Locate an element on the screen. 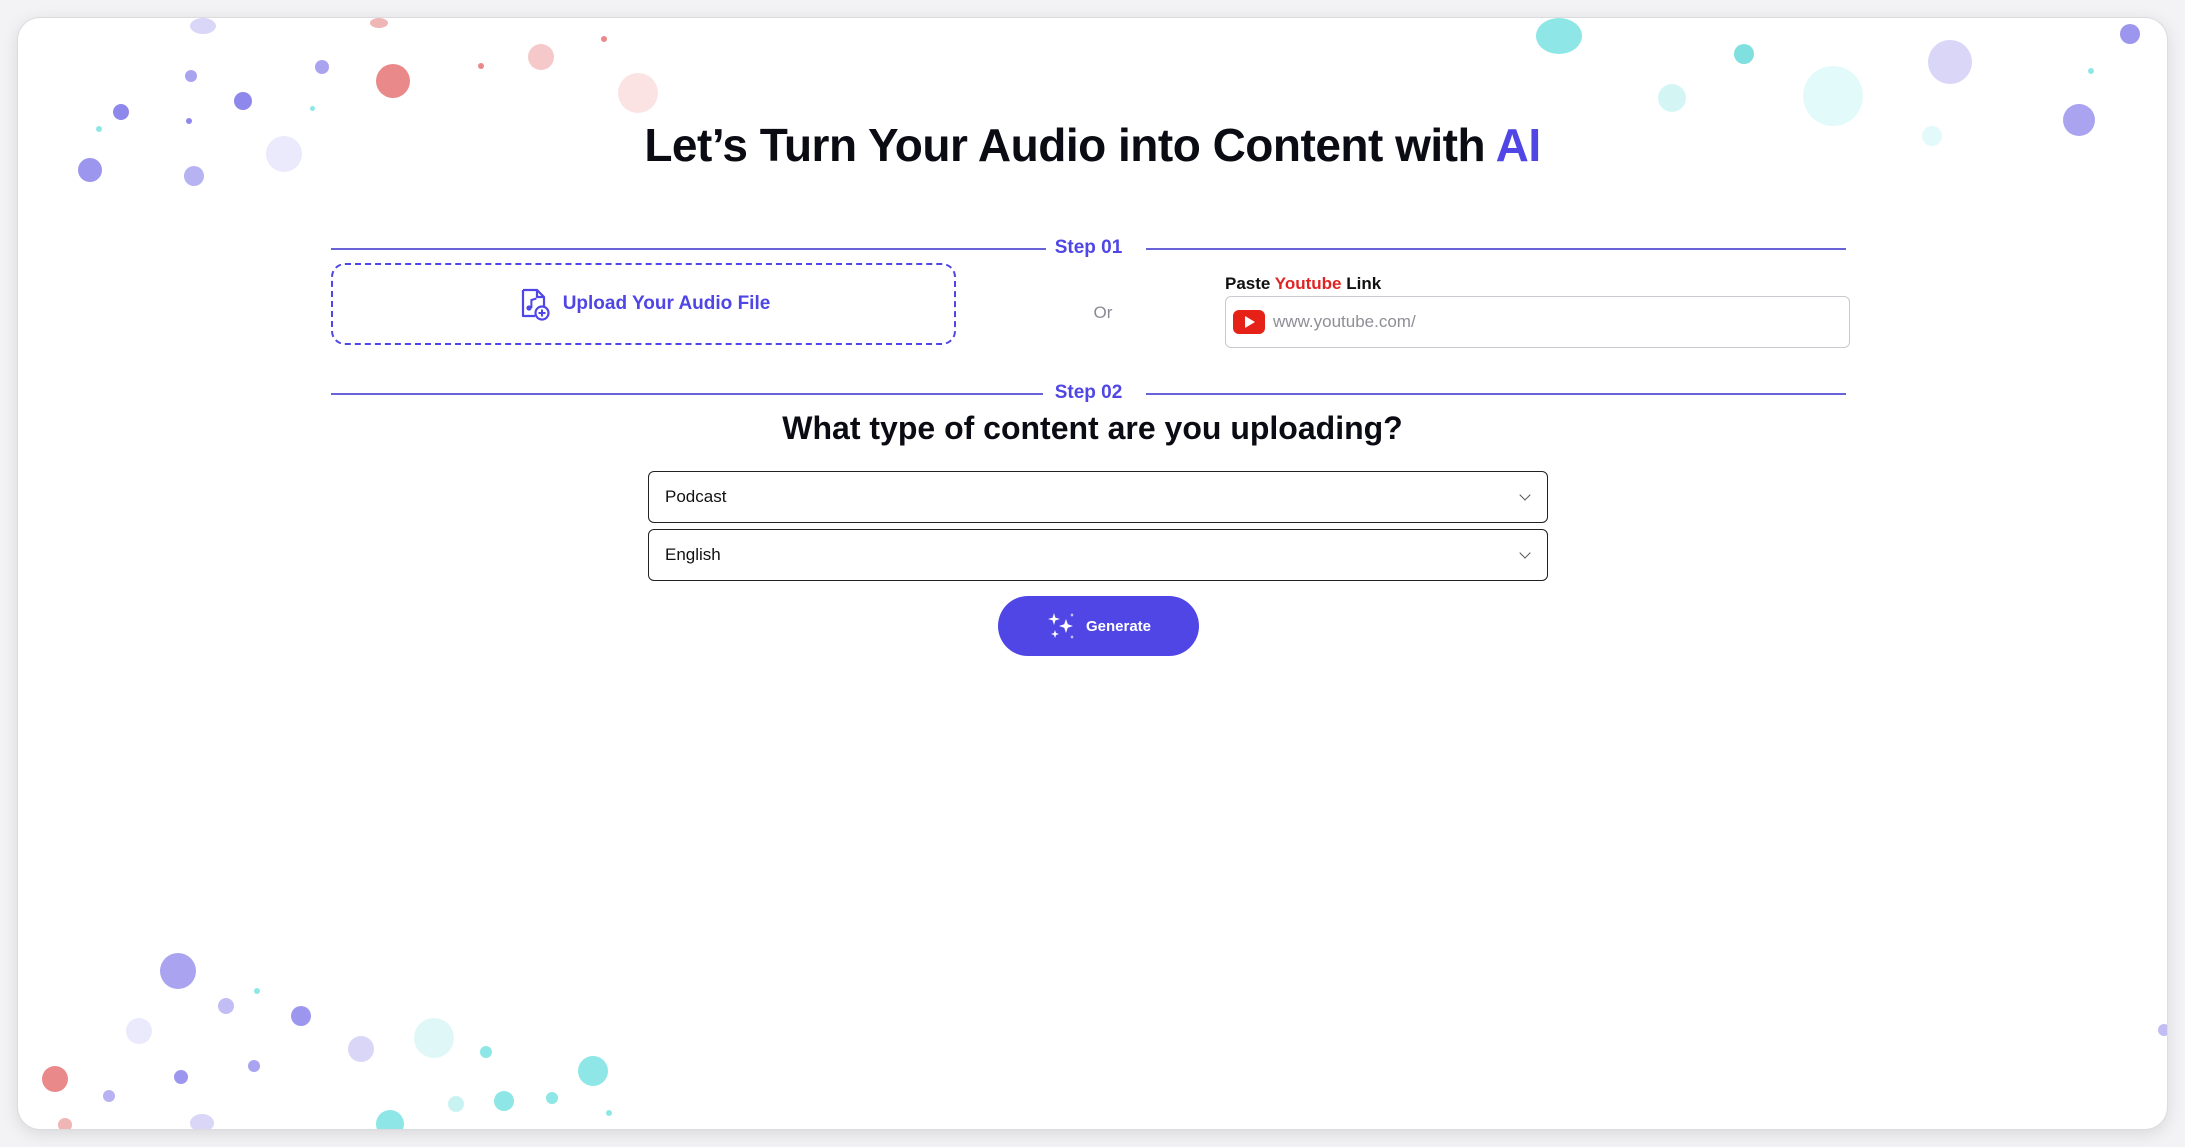 The width and height of the screenshot is (2185, 1147). step-01-divider: Step 01 is located at coordinates (1088, 248).